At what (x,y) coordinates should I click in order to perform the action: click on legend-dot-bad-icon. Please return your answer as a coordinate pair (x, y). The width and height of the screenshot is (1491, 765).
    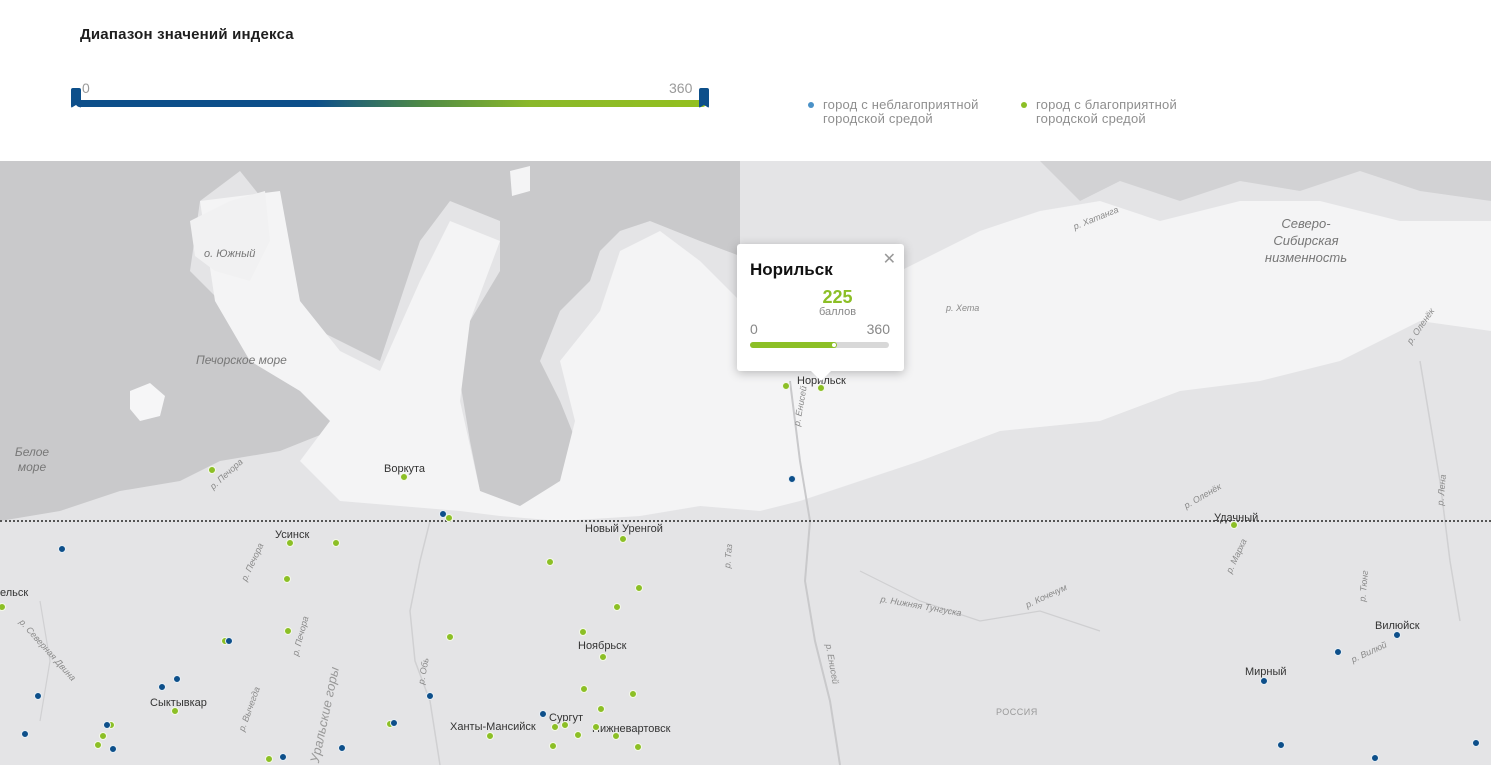
    Looking at the image, I should click on (811, 105).